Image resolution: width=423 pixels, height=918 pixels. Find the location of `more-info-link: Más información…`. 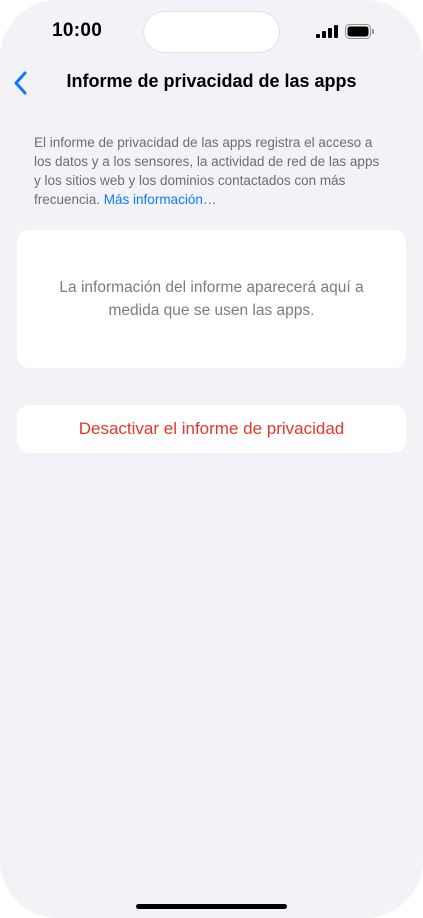

more-info-link: Más información… is located at coordinates (160, 199).